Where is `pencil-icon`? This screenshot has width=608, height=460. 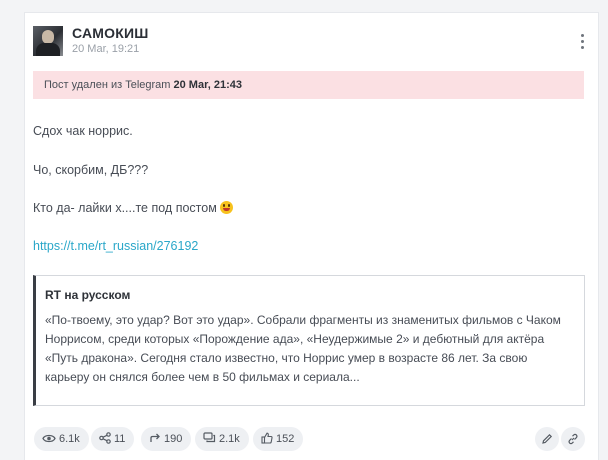
pencil-icon is located at coordinates (547, 438).